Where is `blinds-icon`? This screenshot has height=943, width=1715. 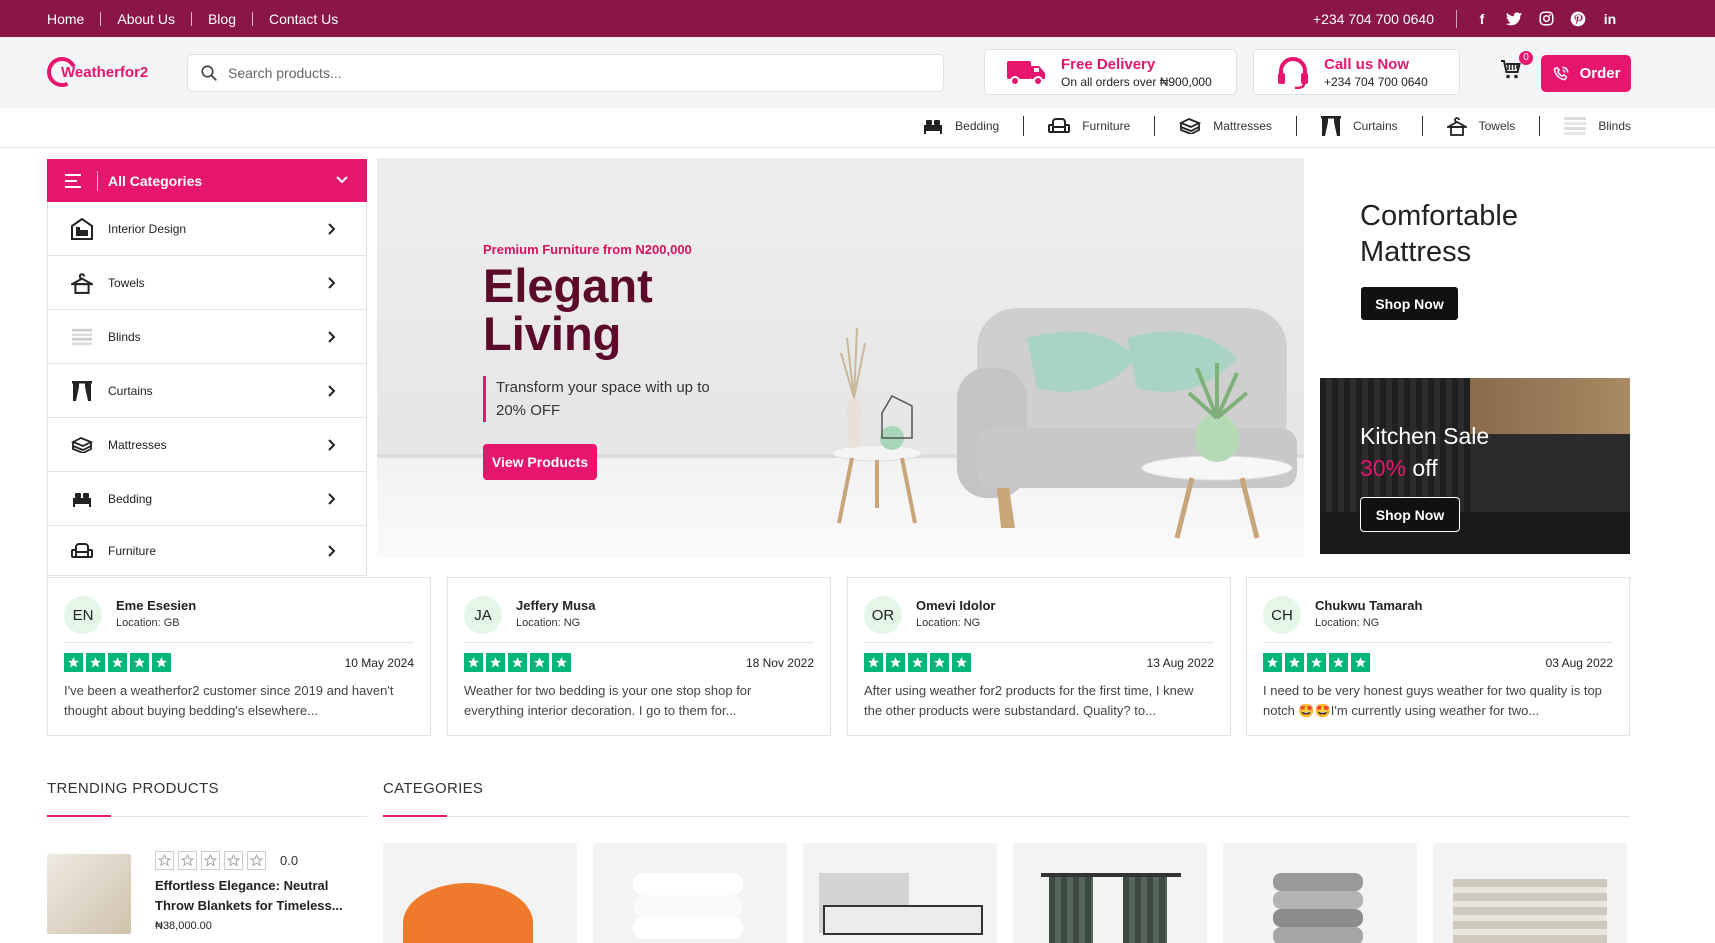 blinds-icon is located at coordinates (82, 337).